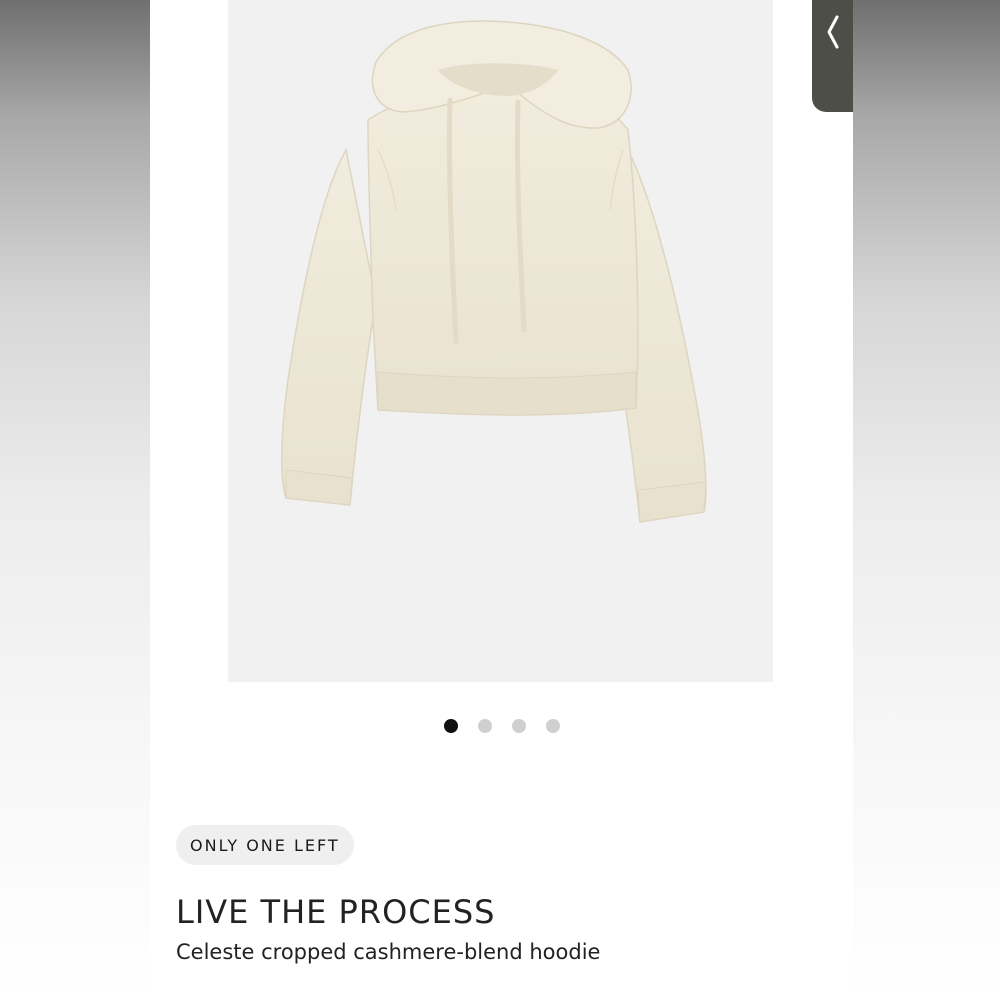 The image size is (1000, 1000). What do you see at coordinates (265, 845) in the screenshot?
I see `stock-status-badge: ONLY ONE LEFT` at bounding box center [265, 845].